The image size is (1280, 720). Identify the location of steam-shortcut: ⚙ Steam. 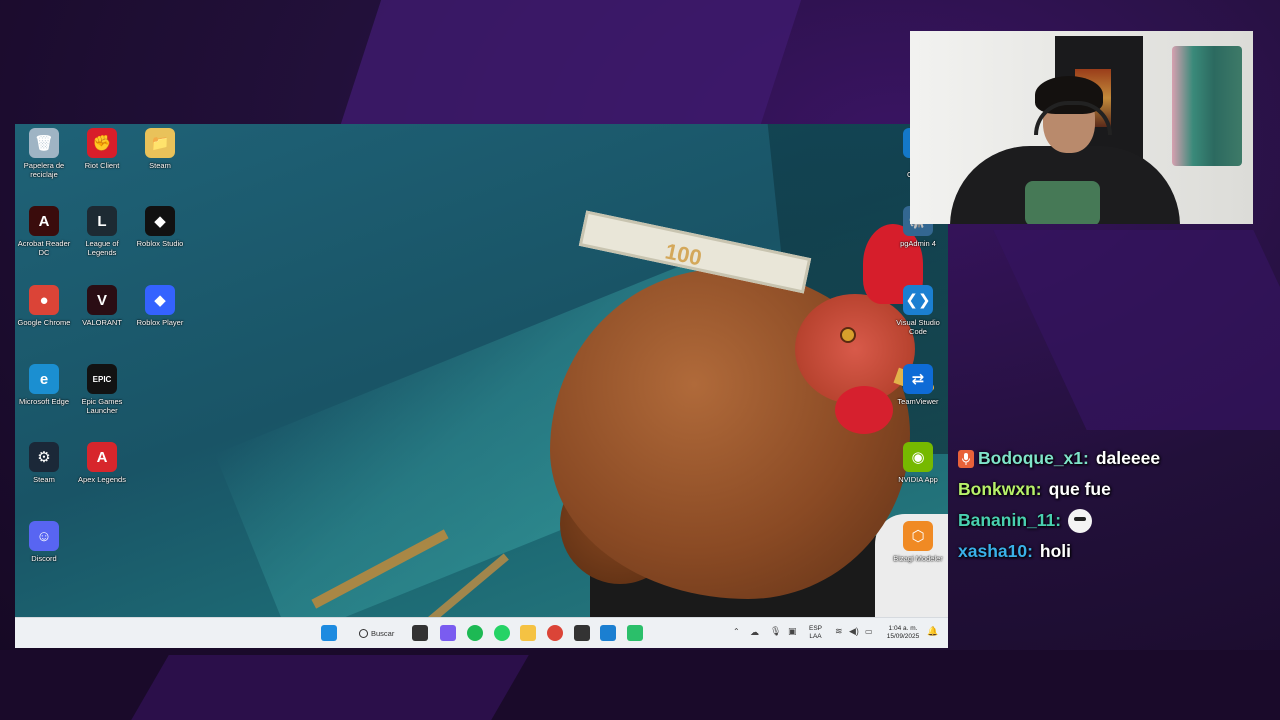
(44, 463).